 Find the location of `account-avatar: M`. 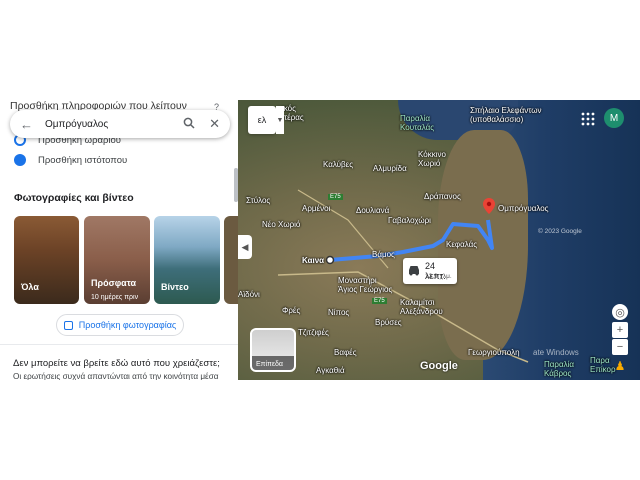

account-avatar: M is located at coordinates (614, 118).